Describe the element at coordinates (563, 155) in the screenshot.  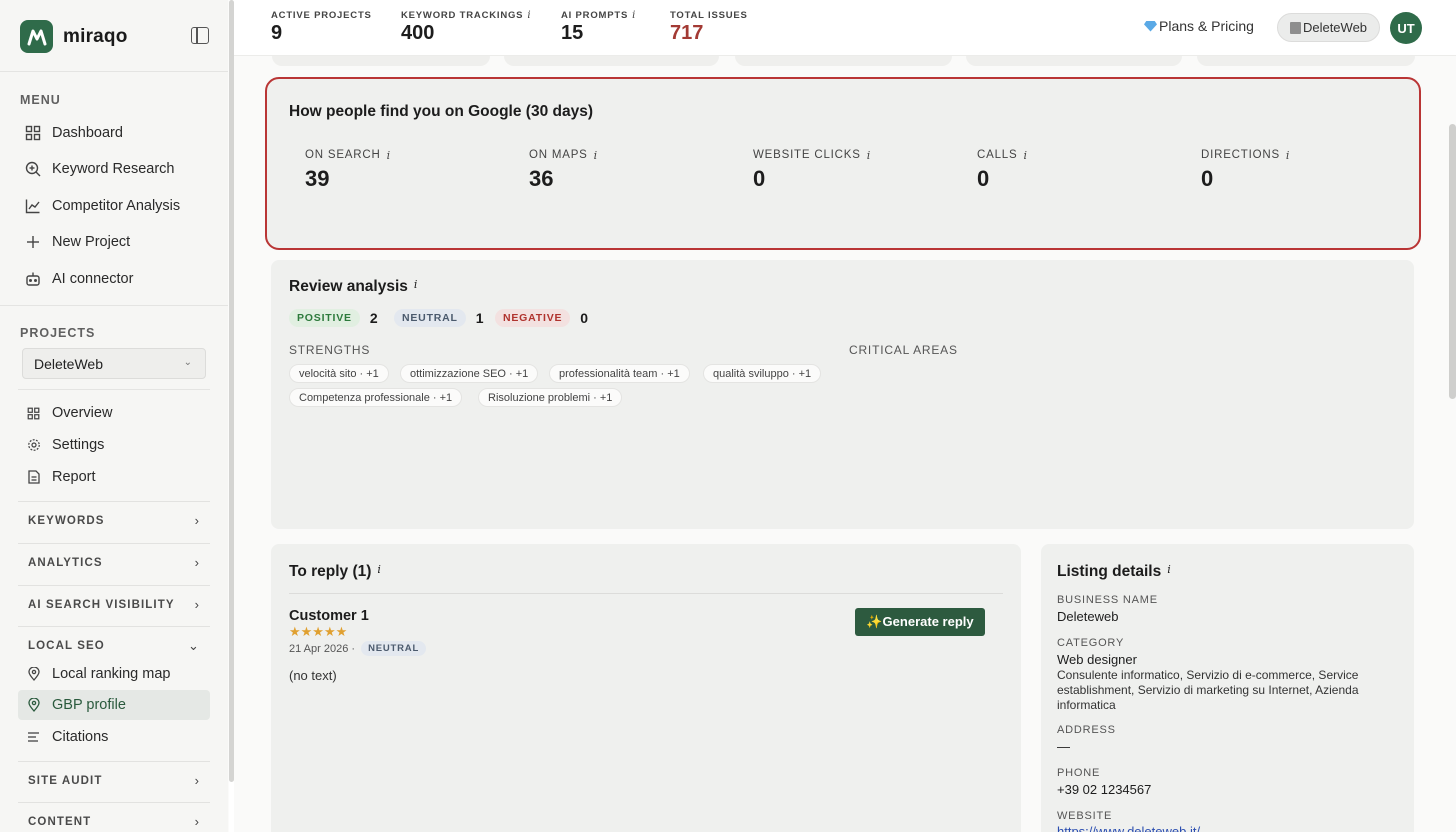
I see `metric-label: ON MAPS i` at that location.